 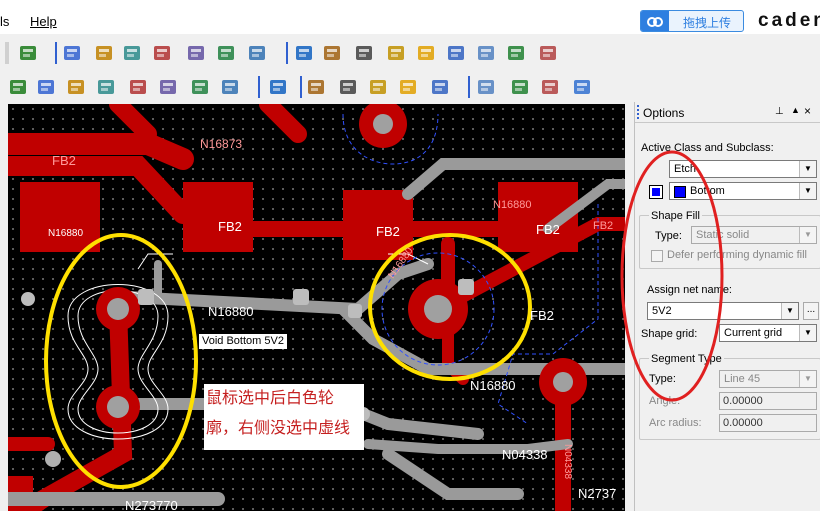 What do you see at coordinates (410, 17) in the screenshot?
I see `menu-bar: ls Help 拖拽上传 caden` at bounding box center [410, 17].